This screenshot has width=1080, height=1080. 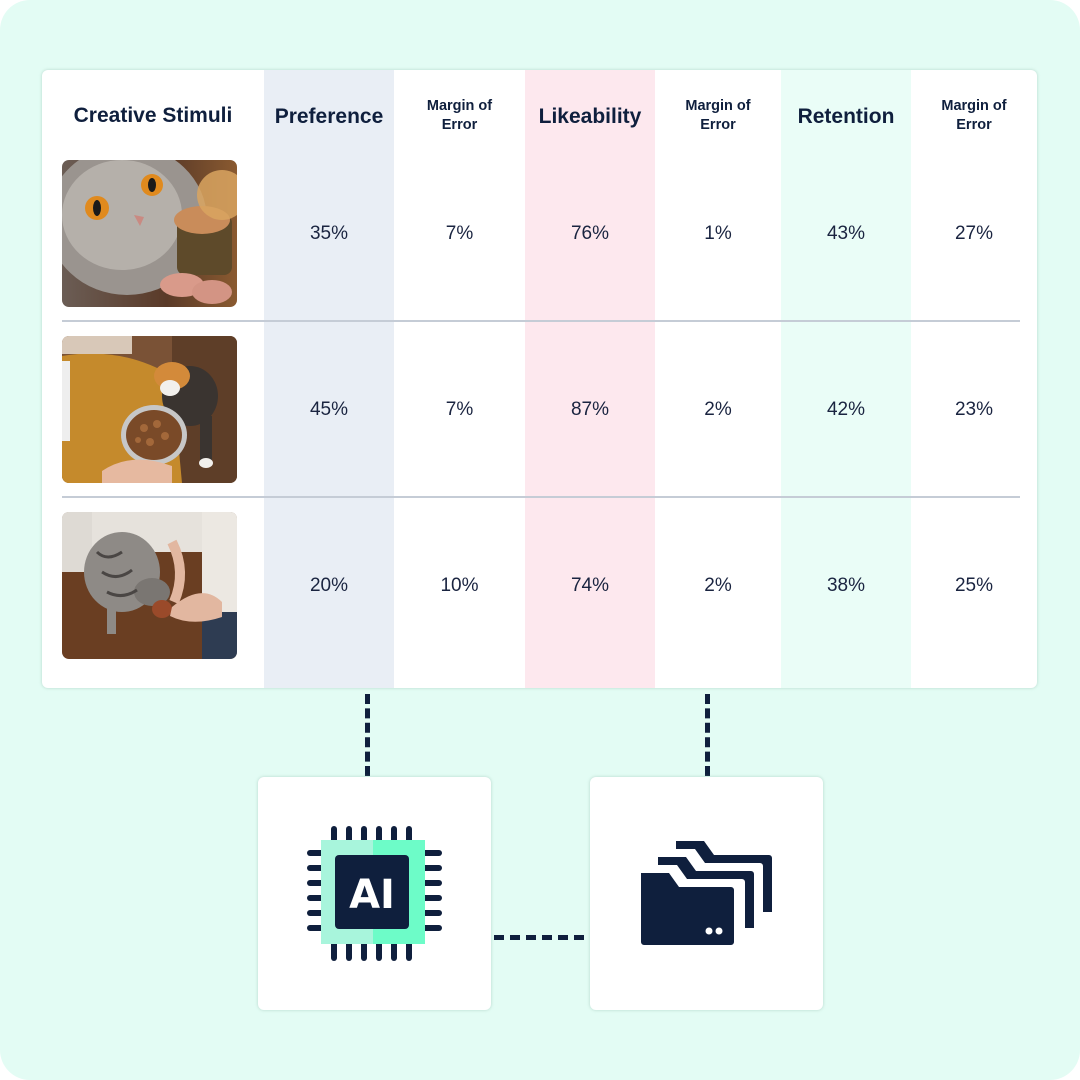 I want to click on ai-chip-icon: AI, so click(x=374, y=893).